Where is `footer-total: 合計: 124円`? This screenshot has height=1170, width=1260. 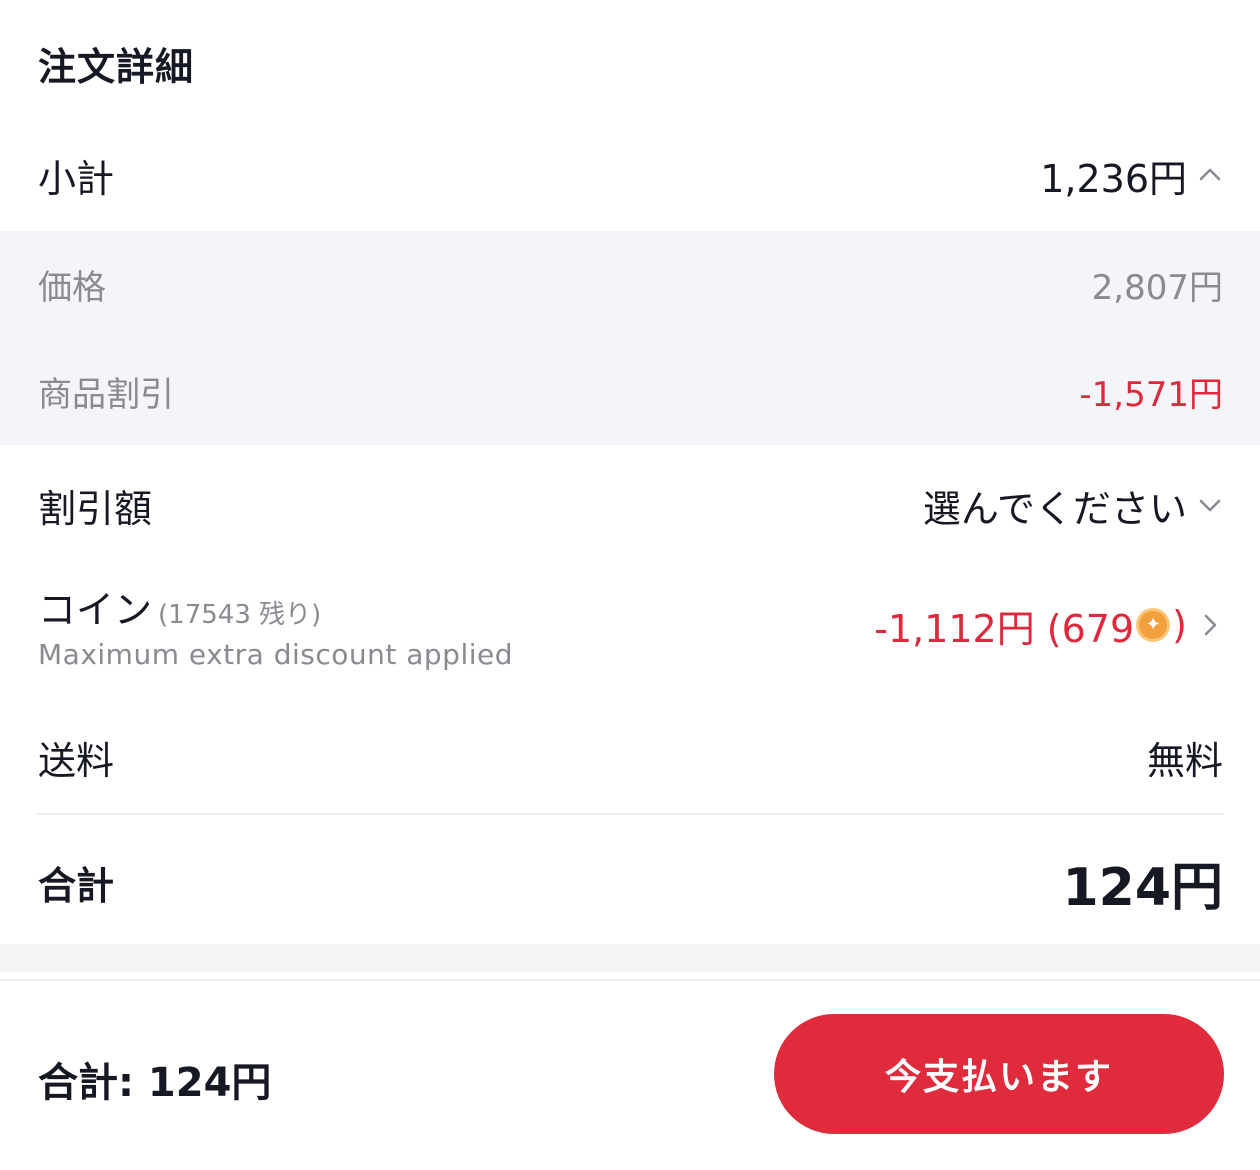 footer-total: 合計: 124円 is located at coordinates (155, 1083).